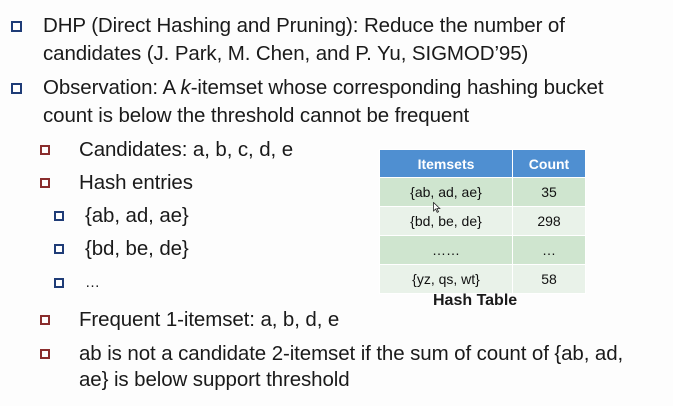 The height and width of the screenshot is (406, 673). Describe the element at coordinates (475, 300) in the screenshot. I see `hash-table-caption: Hash Table` at that location.